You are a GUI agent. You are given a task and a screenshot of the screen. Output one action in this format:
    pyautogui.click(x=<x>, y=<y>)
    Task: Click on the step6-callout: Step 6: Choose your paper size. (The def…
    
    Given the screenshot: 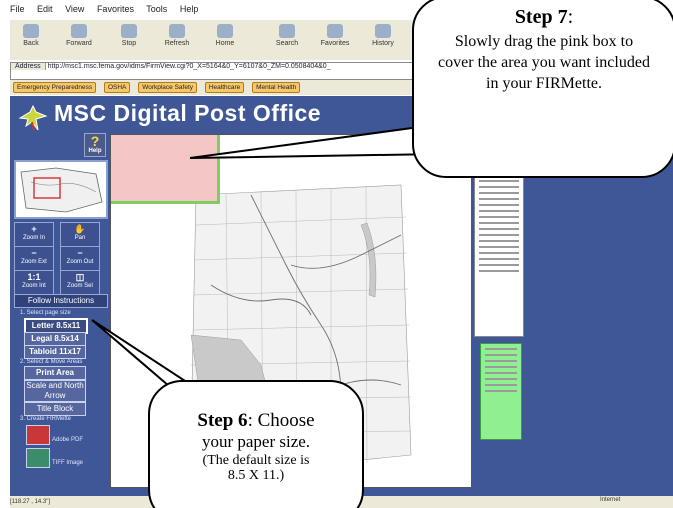 What is the action you would take?
    pyautogui.click(x=256, y=444)
    